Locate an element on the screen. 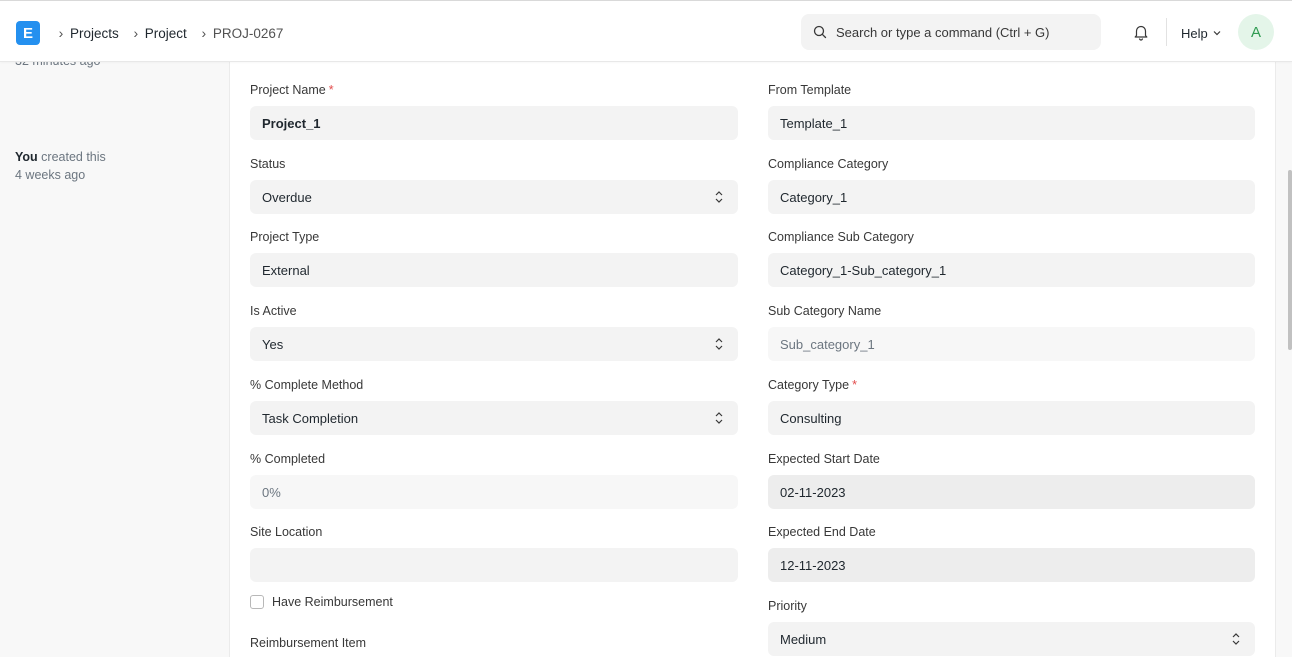 This screenshot has width=1292, height=657. field-label: % Completed is located at coordinates (288, 459).